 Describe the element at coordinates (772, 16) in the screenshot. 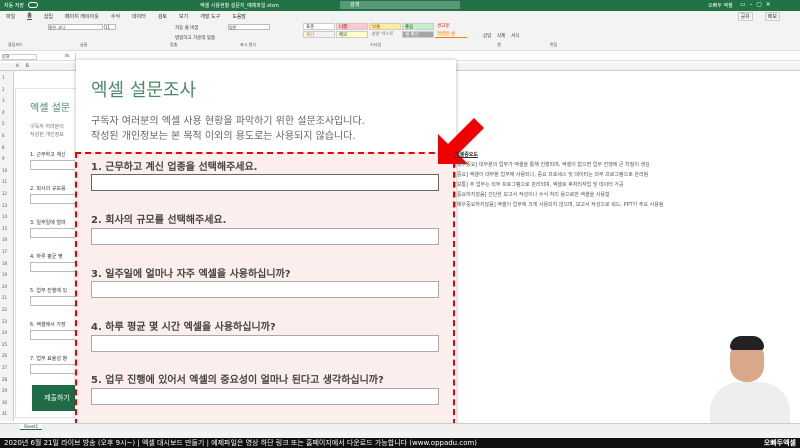

I see `comments-button: 메모` at that location.